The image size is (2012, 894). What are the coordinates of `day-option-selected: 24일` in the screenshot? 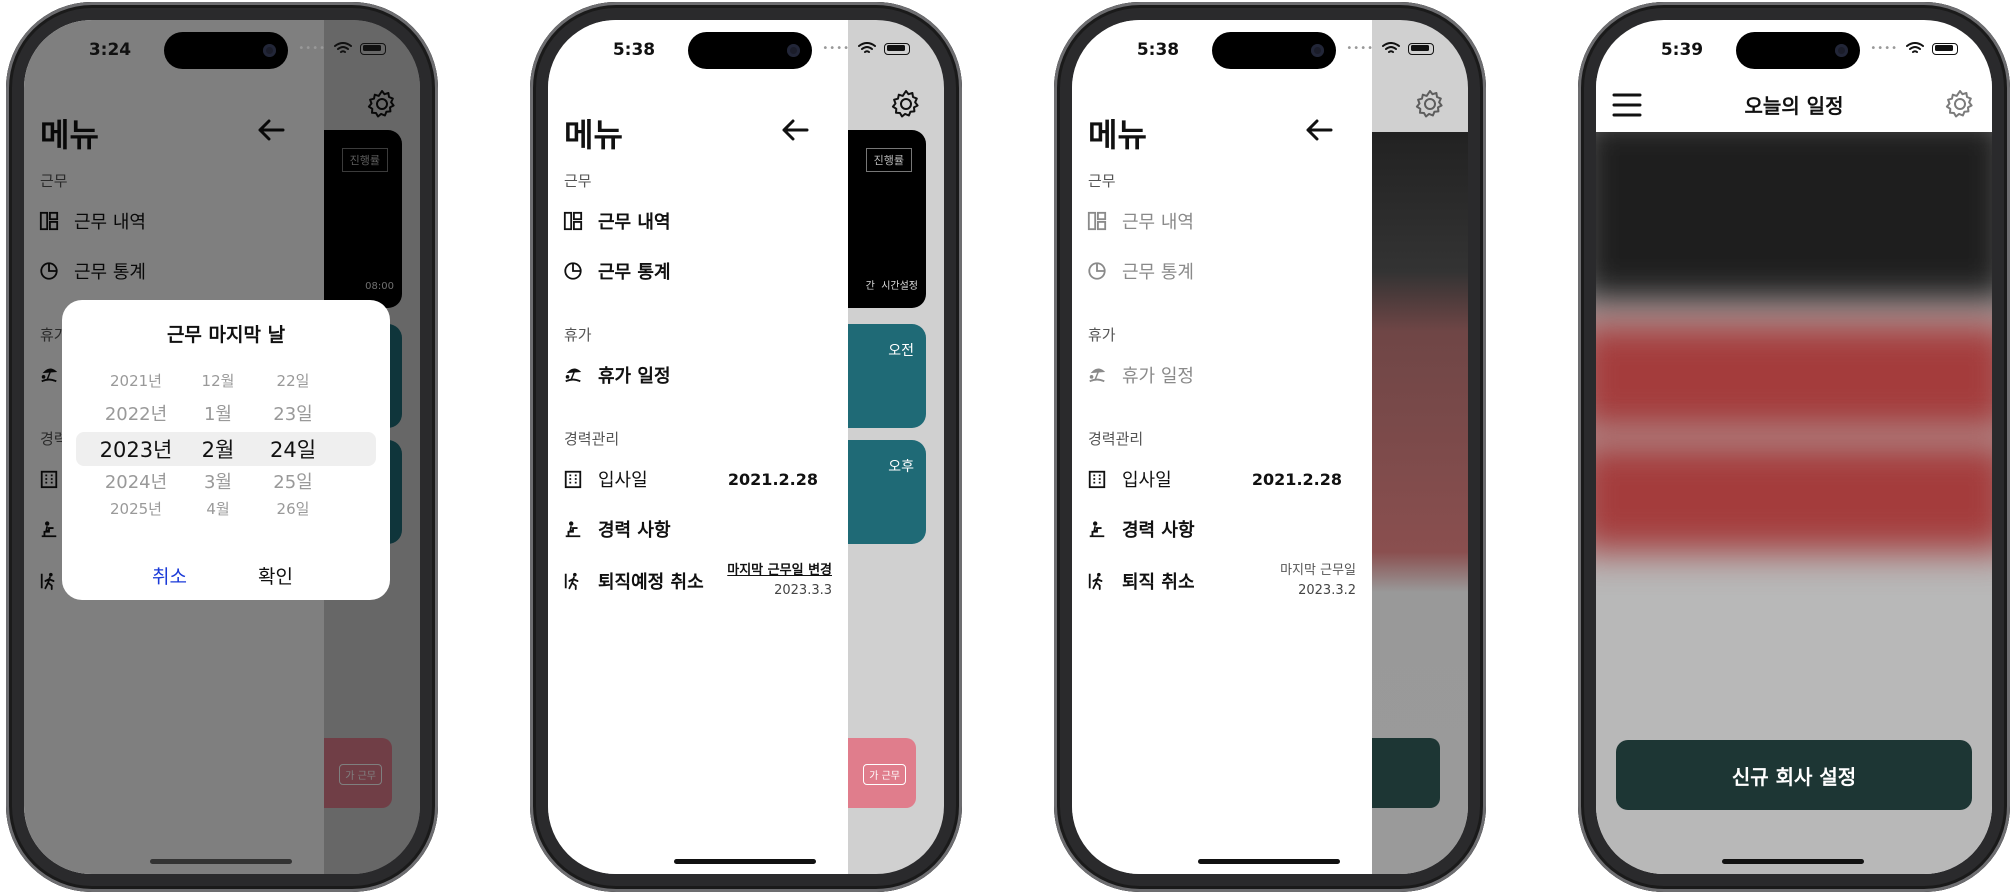 It's located at (293, 449).